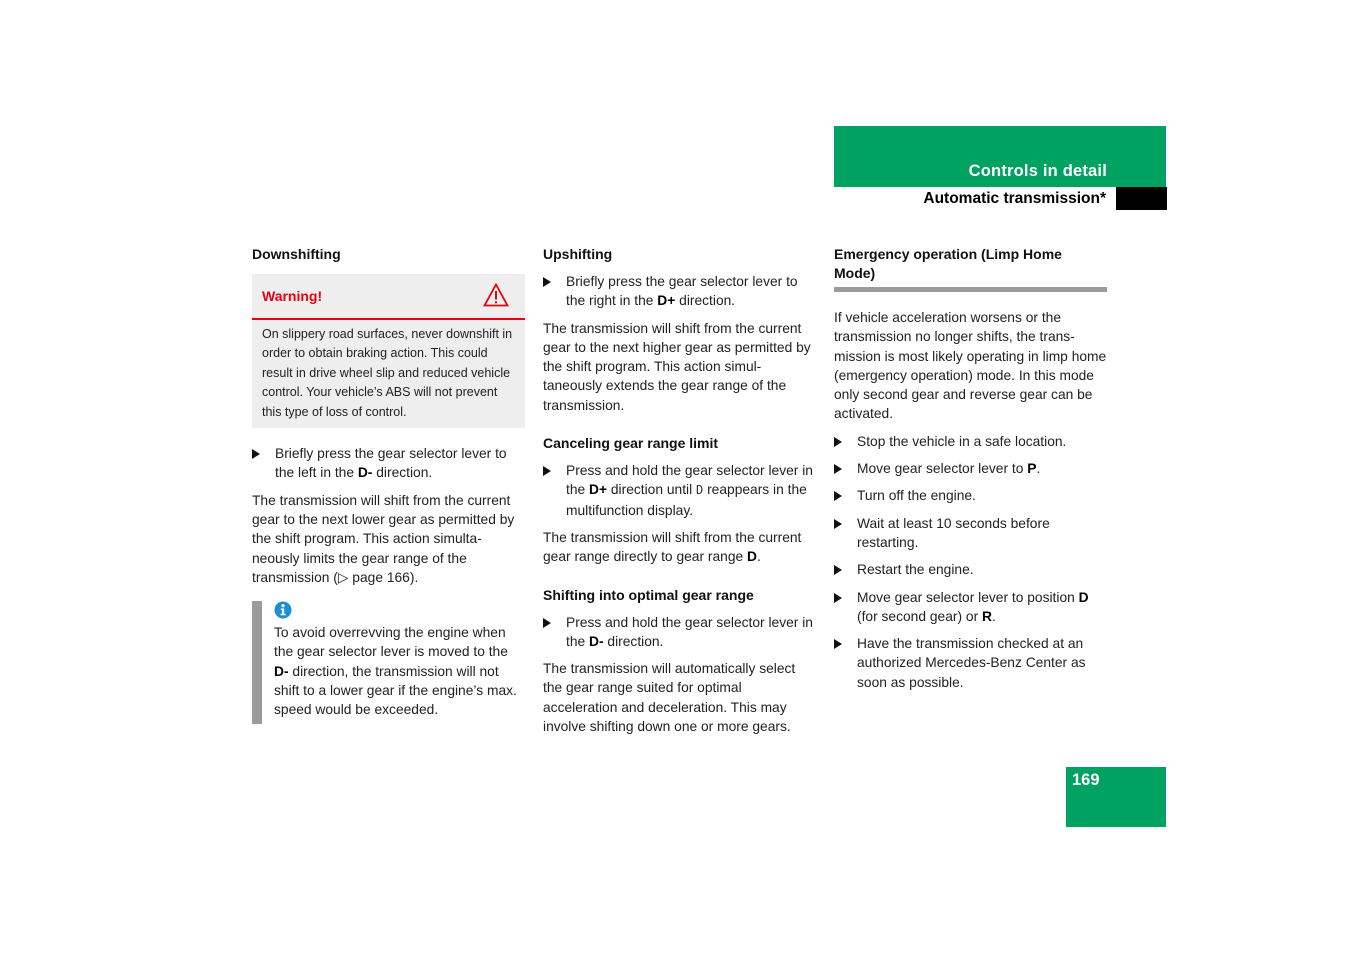 The image size is (1351, 954). Describe the element at coordinates (968, 597) in the screenshot. I see `step-text: Move gear selector lever to position` at that location.